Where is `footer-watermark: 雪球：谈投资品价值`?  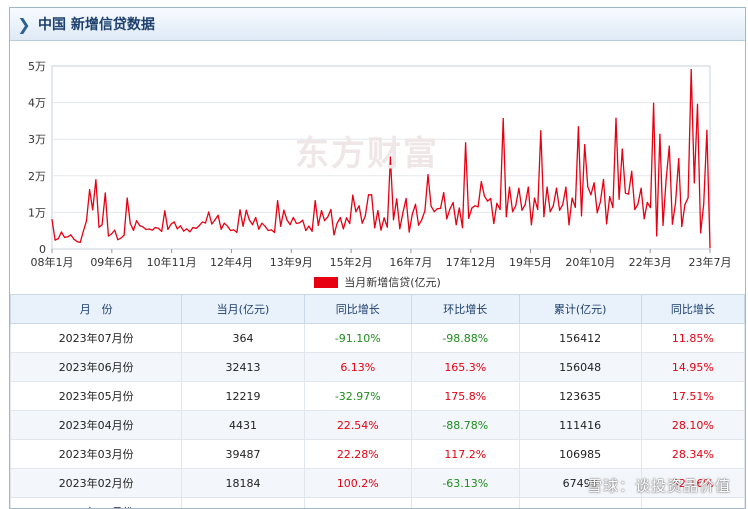
footer-watermark: 雪球：谈投资品价值 is located at coordinates (658, 486).